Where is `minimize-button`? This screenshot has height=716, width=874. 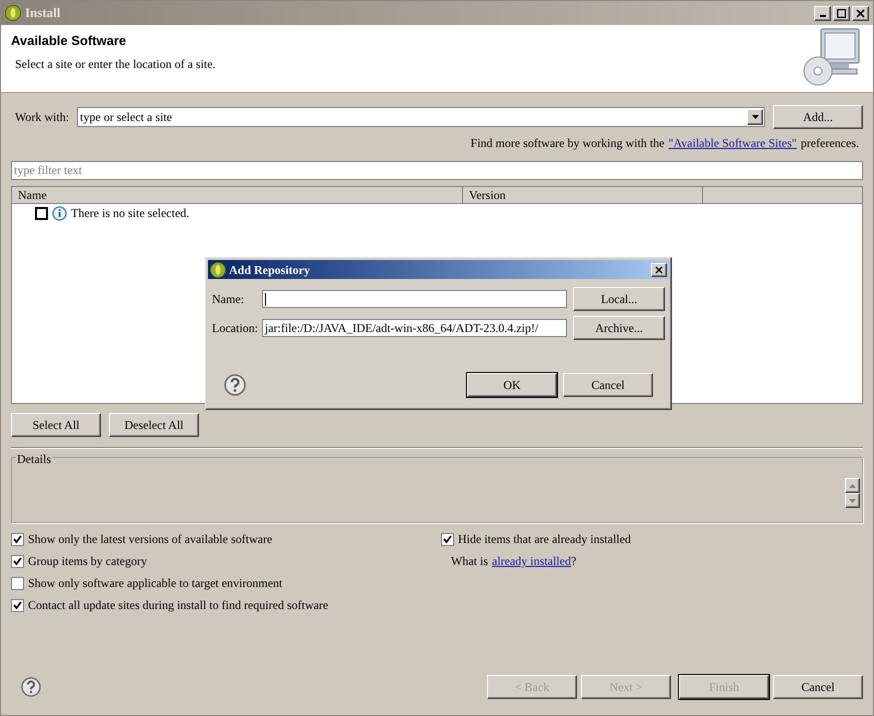
minimize-button is located at coordinates (822, 13).